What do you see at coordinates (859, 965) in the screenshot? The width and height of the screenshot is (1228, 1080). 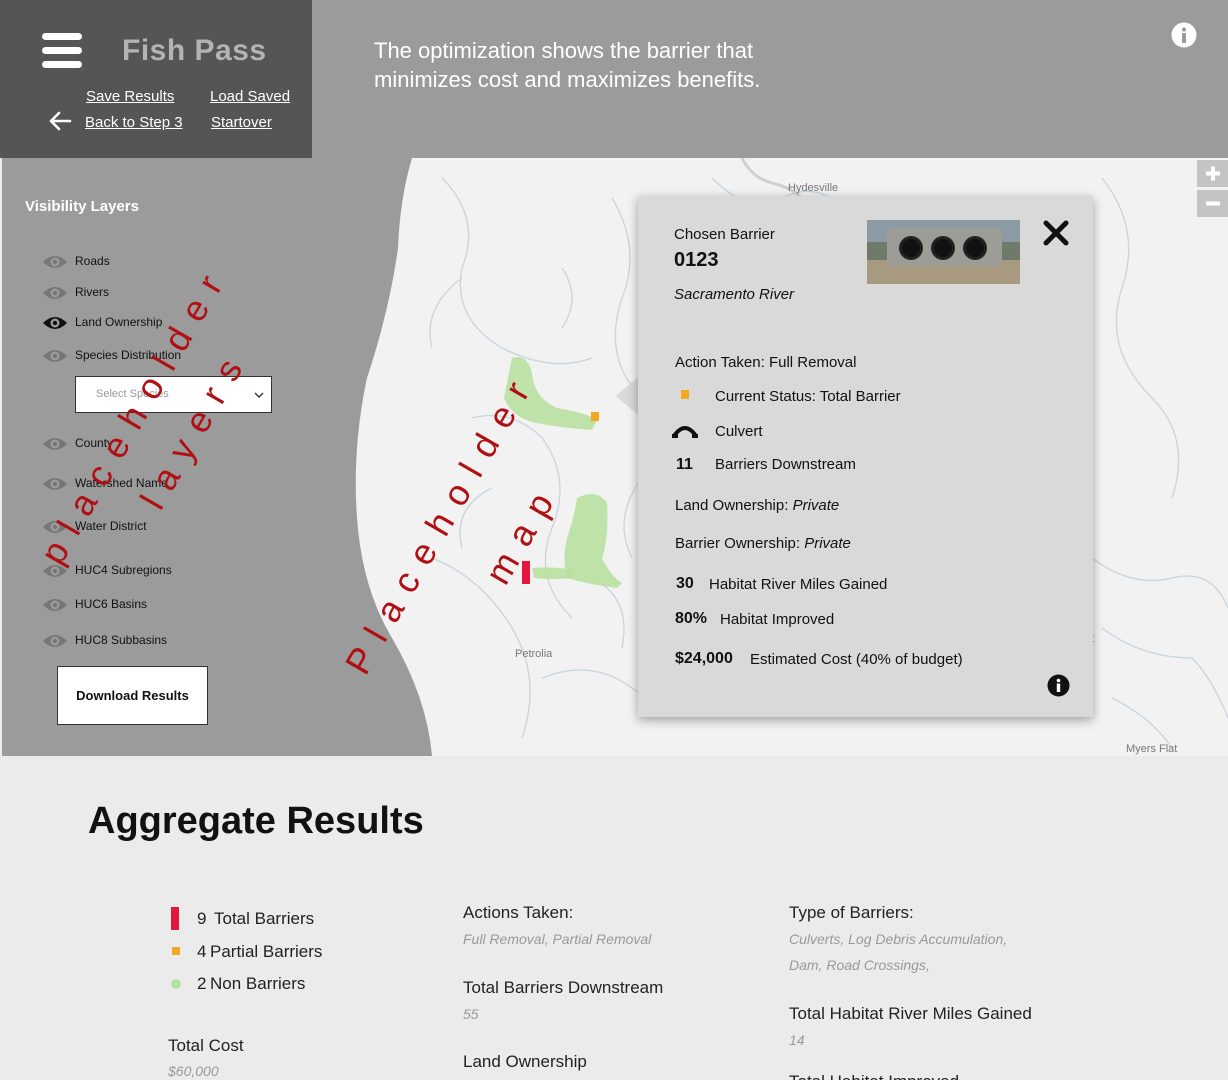 I see `barrier-types-value: Dam, Road Crossings,` at bounding box center [859, 965].